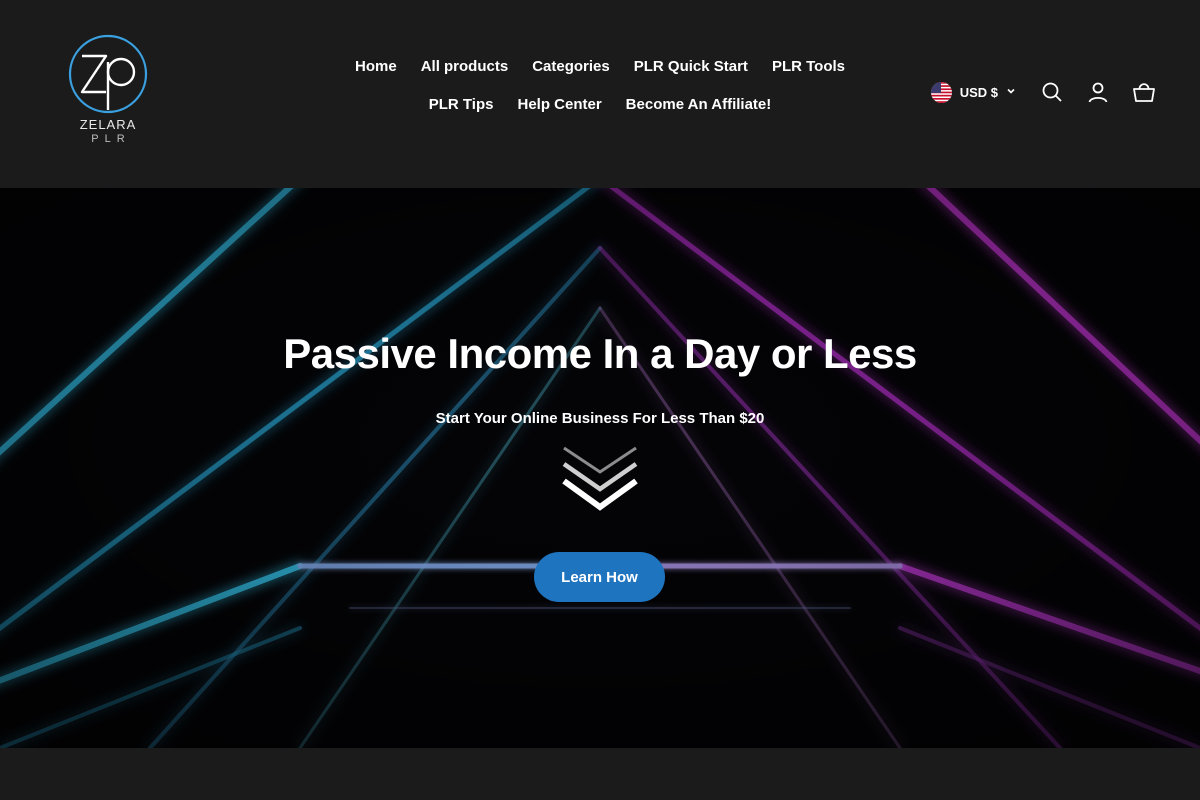 The image size is (1200, 800). I want to click on nav-item-categories: Categories, so click(571, 67).